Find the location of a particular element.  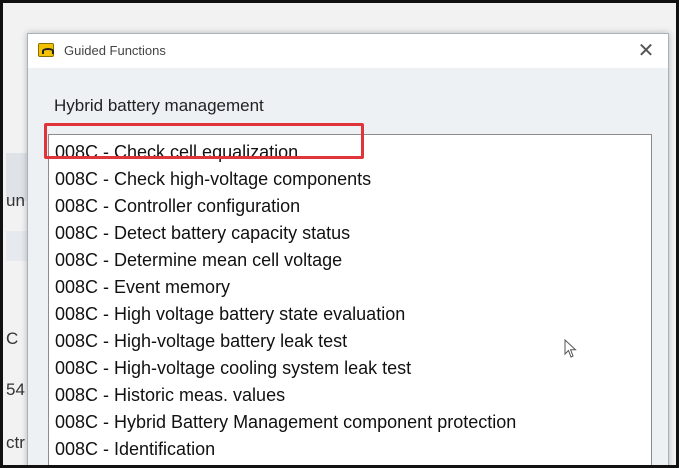

list-item: 008C - Detect battery capacity status is located at coordinates (202, 233).